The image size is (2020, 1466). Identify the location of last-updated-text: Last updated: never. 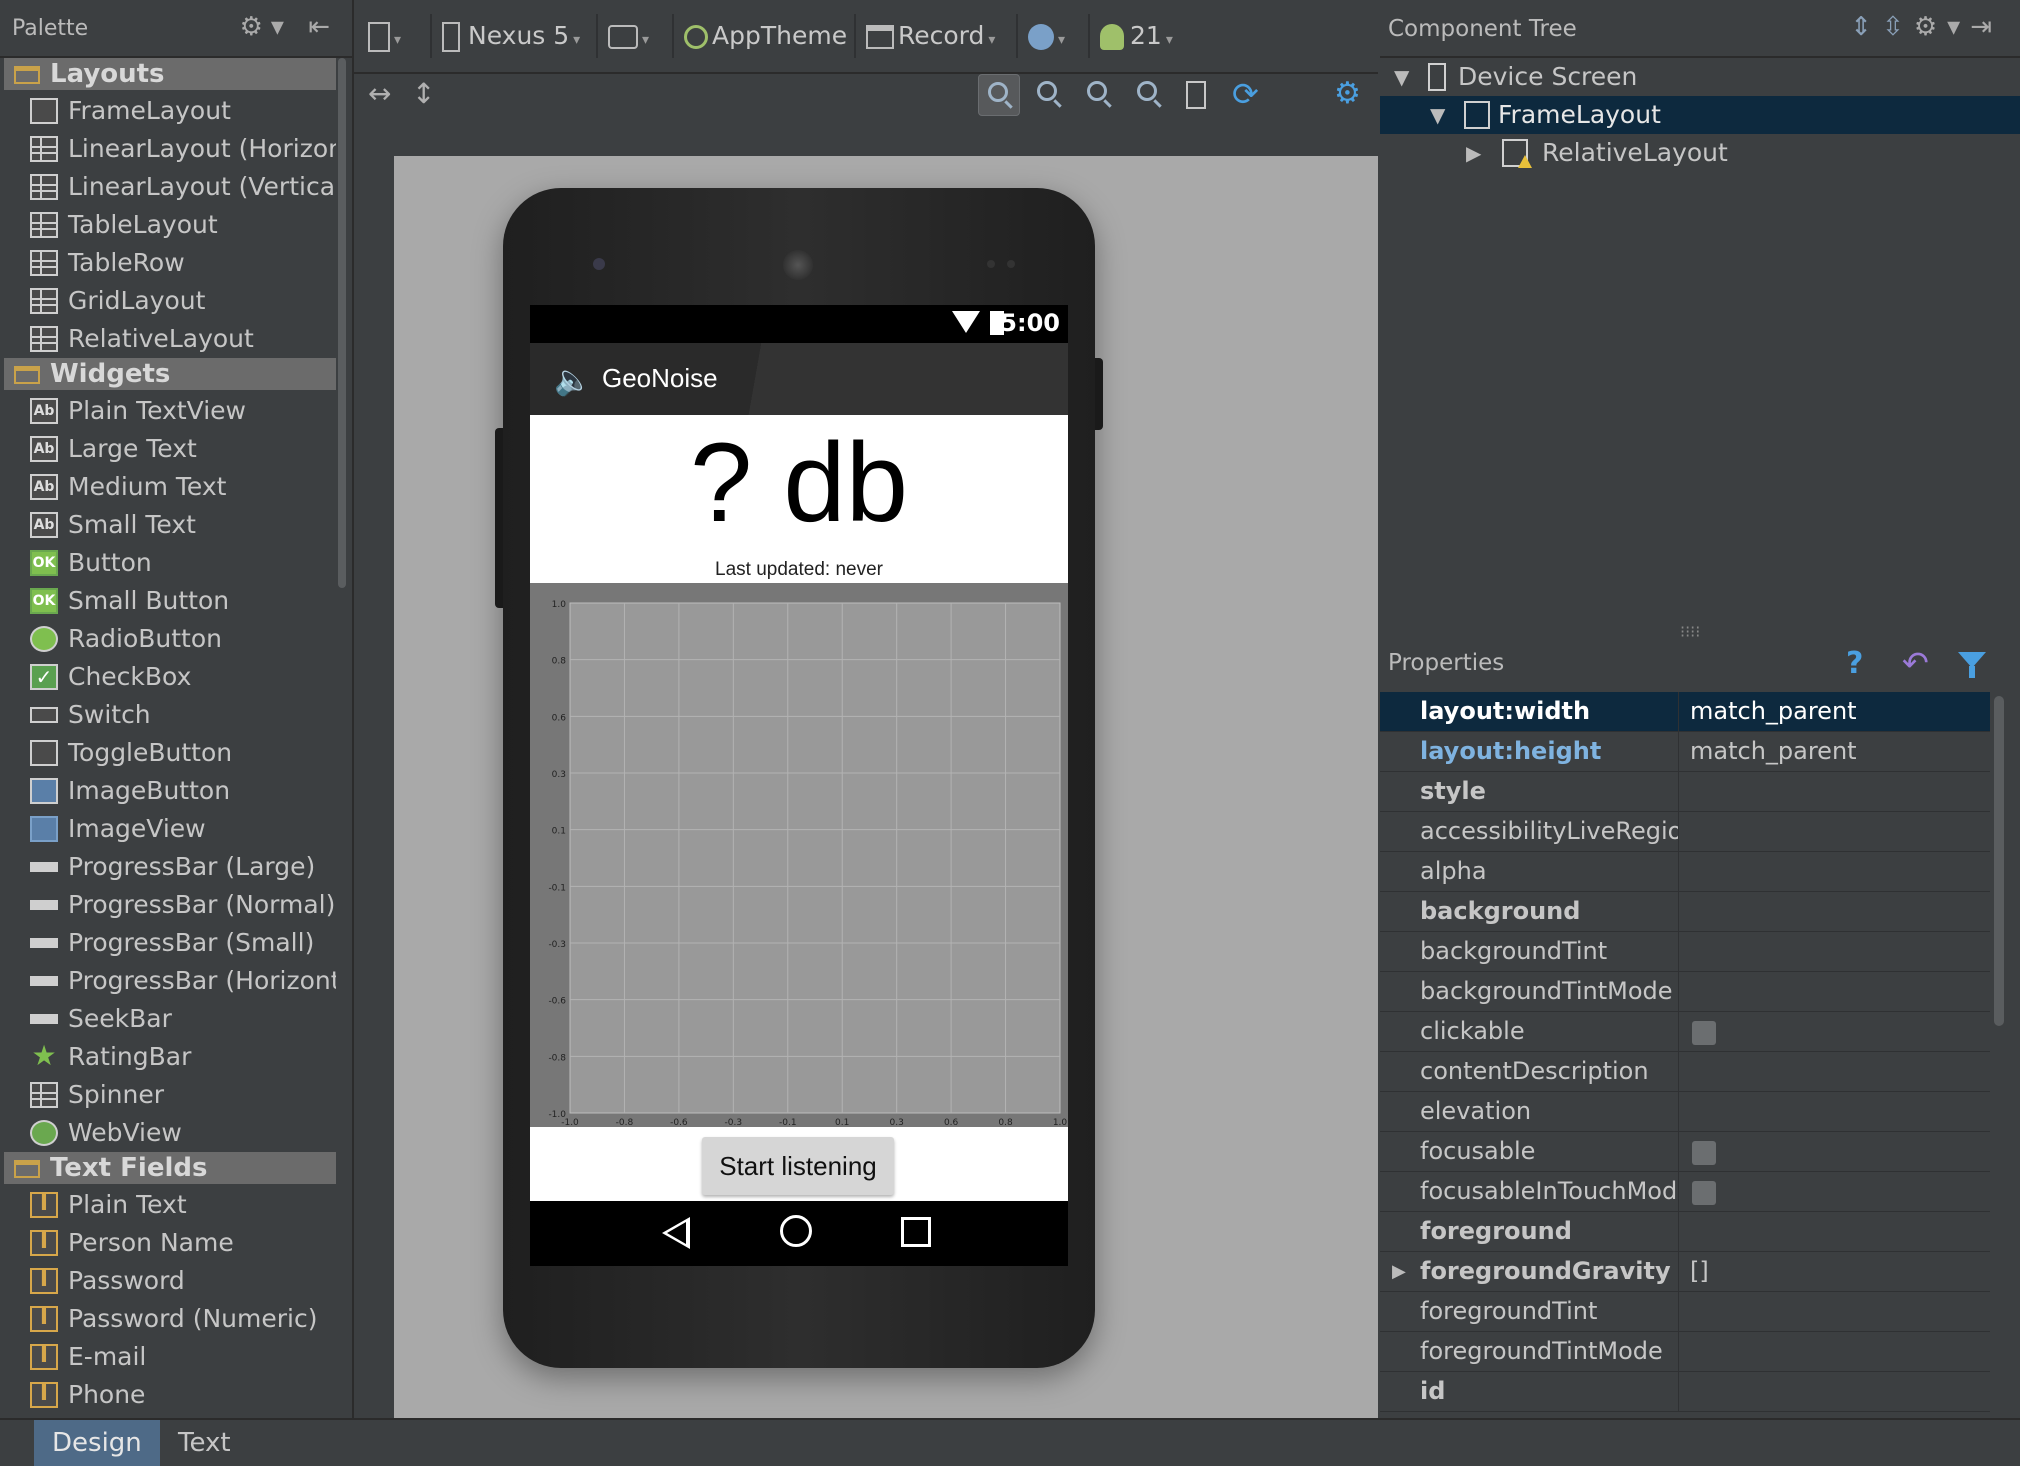
(799, 570).